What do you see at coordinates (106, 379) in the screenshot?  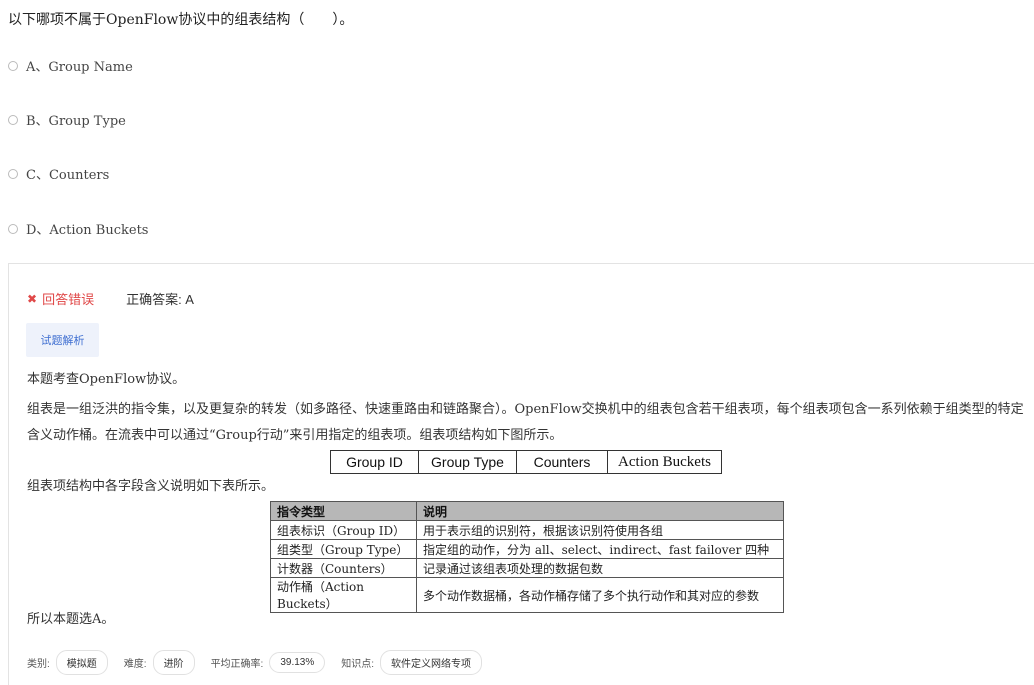 I see `explanation-intro: 本题考查OpenFlow协议。` at bounding box center [106, 379].